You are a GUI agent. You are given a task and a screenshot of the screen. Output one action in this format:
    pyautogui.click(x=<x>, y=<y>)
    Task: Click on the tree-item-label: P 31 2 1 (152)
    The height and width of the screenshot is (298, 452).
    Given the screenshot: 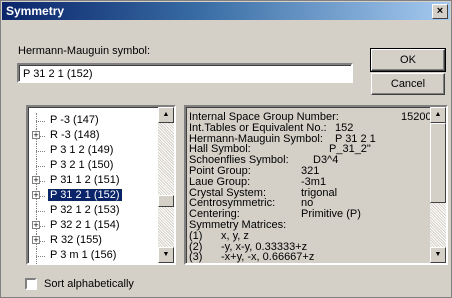 What is the action you would take?
    pyautogui.click(x=85, y=195)
    